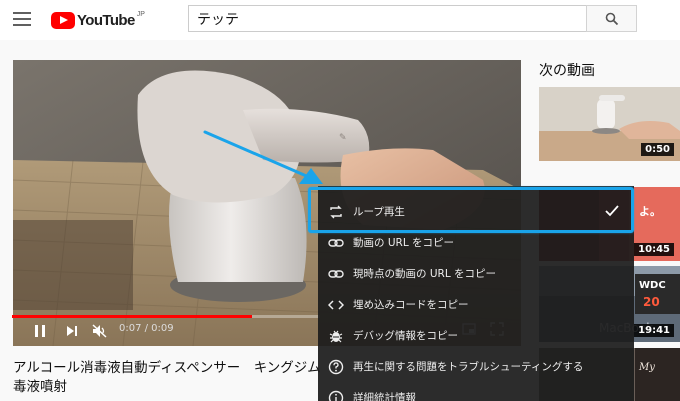  I want to click on menu-item-label: デバッグ情報をコピー, so click(405, 336).